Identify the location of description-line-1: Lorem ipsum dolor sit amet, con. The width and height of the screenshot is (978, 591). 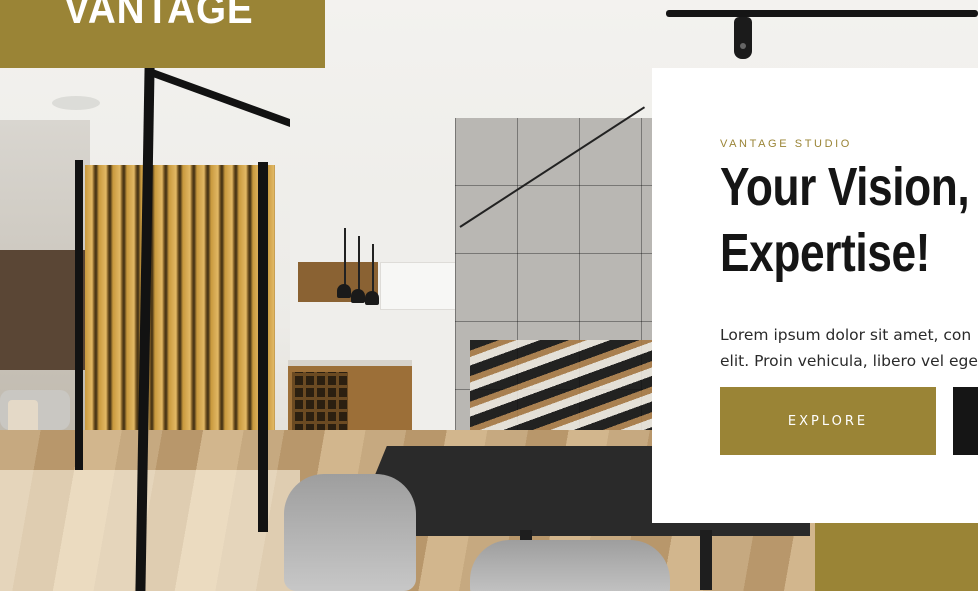
(846, 335).